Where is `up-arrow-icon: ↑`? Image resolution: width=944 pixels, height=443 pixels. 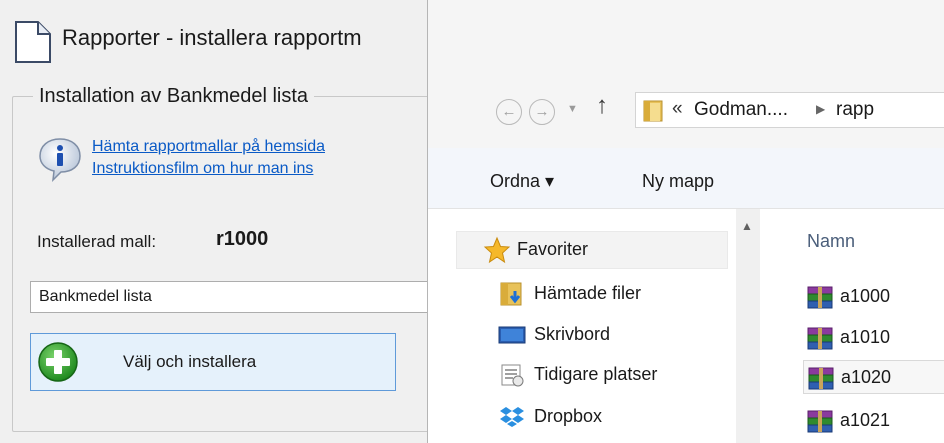 up-arrow-icon: ↑ is located at coordinates (602, 106).